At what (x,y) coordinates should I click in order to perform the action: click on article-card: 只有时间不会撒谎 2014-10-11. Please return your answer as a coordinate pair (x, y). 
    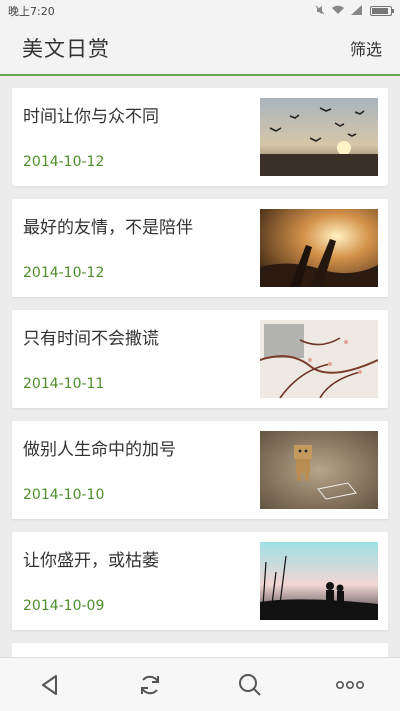
    Looking at the image, I should click on (200, 359).